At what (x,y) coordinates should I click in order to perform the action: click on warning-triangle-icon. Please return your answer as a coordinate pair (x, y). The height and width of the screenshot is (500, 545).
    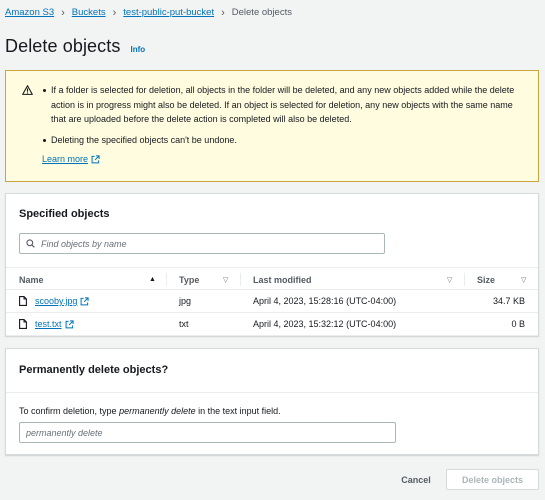
    Looking at the image, I should click on (27, 90).